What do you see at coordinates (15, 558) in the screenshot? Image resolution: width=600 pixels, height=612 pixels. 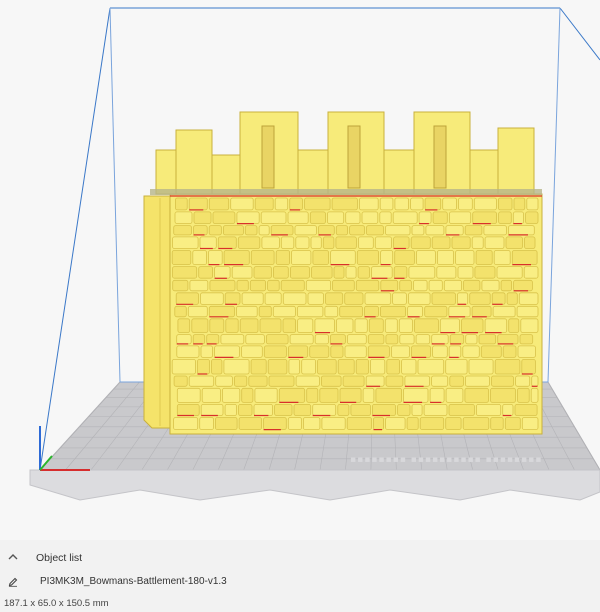 I see `chevron-up-icon` at bounding box center [15, 558].